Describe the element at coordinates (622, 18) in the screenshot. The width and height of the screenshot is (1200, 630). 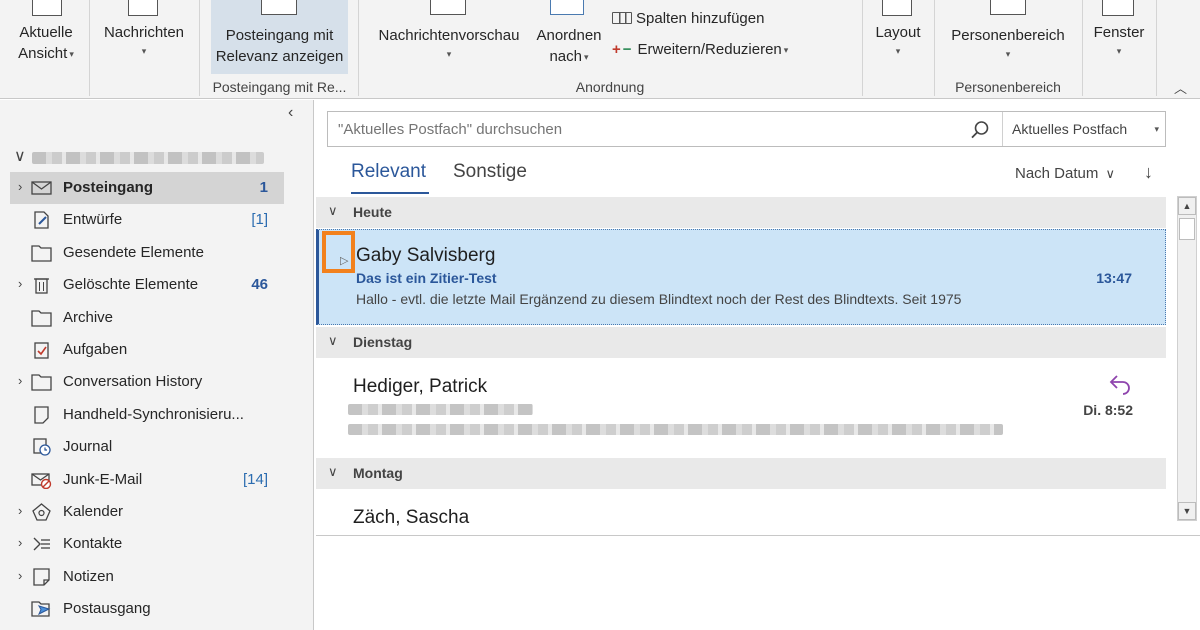
I see `add-columns-icon` at that location.